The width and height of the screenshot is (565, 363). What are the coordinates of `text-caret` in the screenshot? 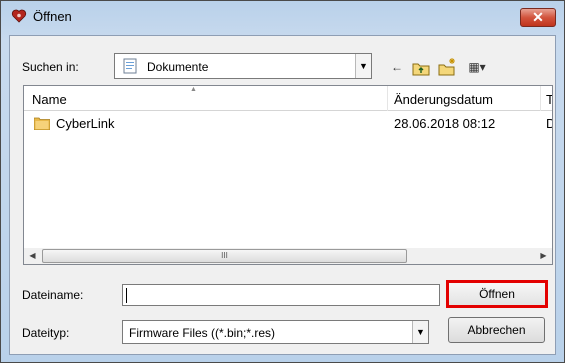 It's located at (126, 295).